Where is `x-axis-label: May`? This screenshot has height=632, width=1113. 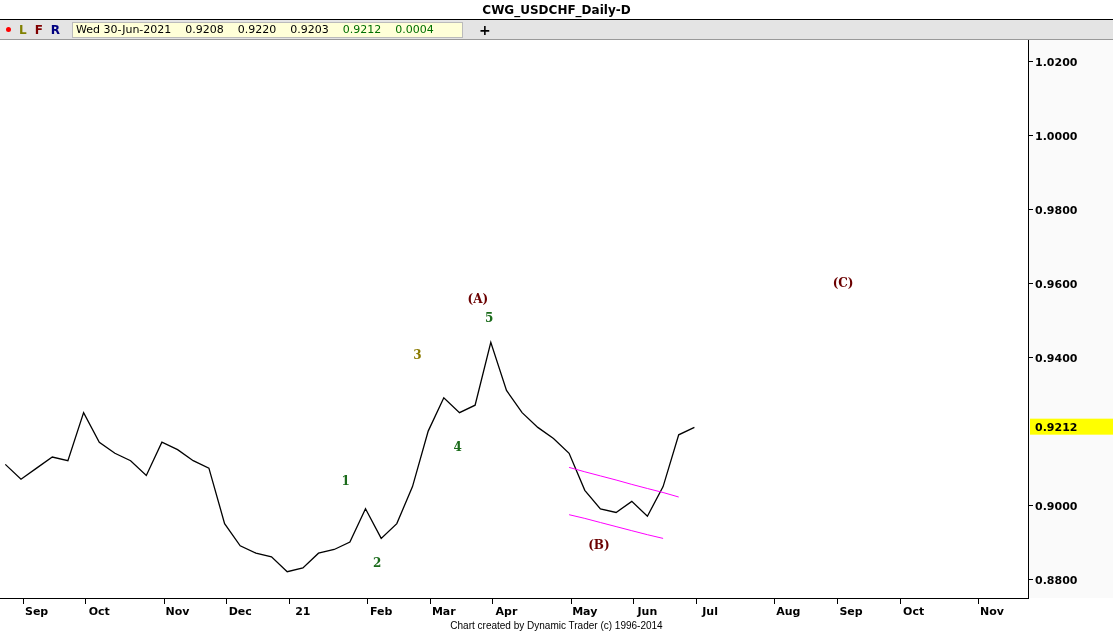
x-axis-label: May is located at coordinates (585, 611).